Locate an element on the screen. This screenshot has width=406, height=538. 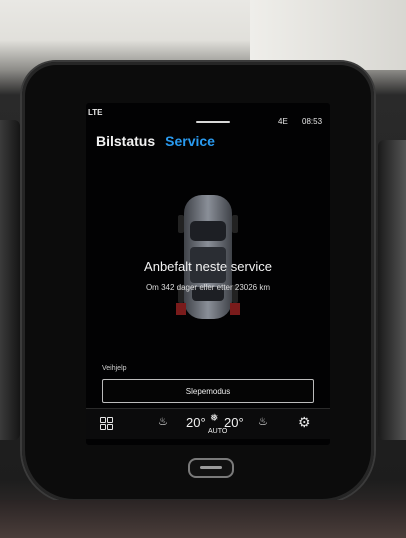
settings-gear-icon: ⚙ is located at coordinates (305, 422).